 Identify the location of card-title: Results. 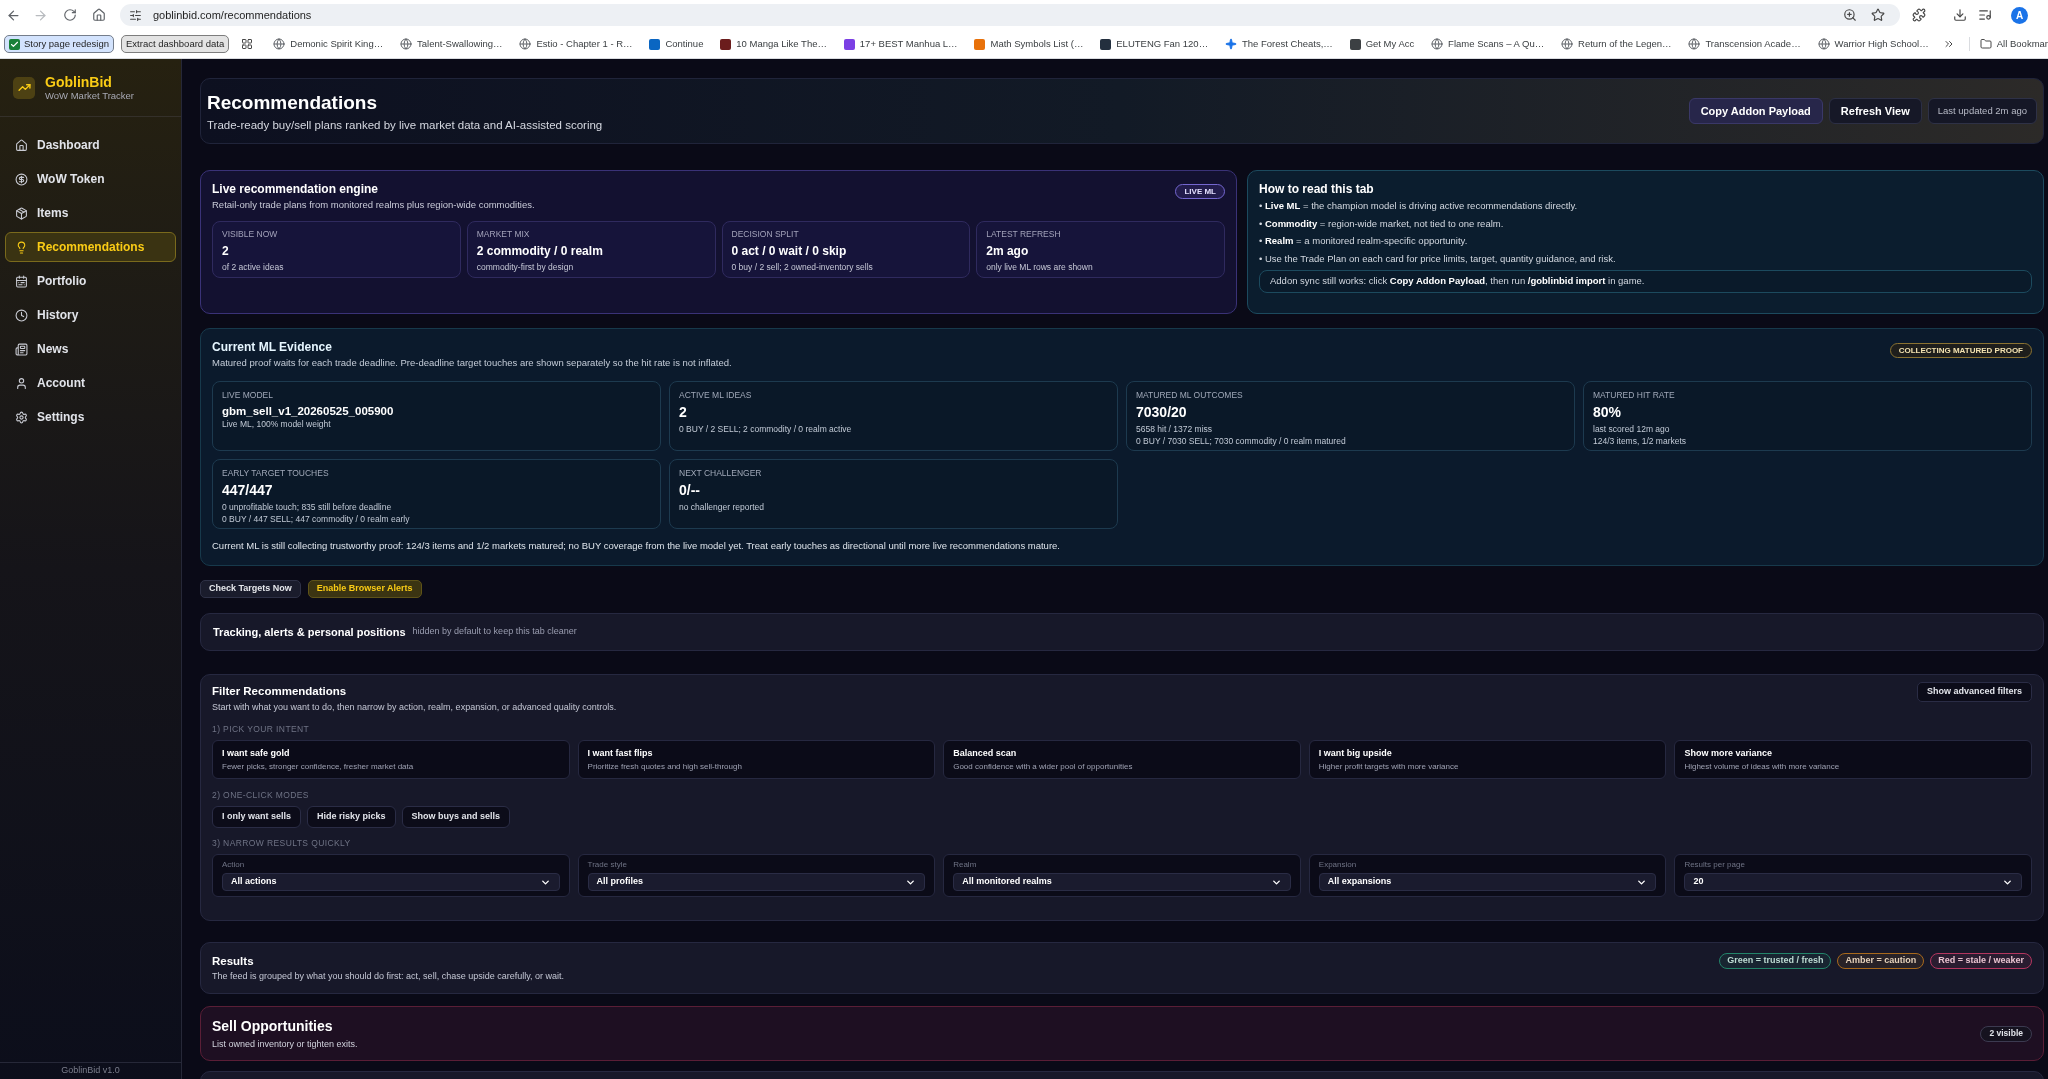
(233, 961).